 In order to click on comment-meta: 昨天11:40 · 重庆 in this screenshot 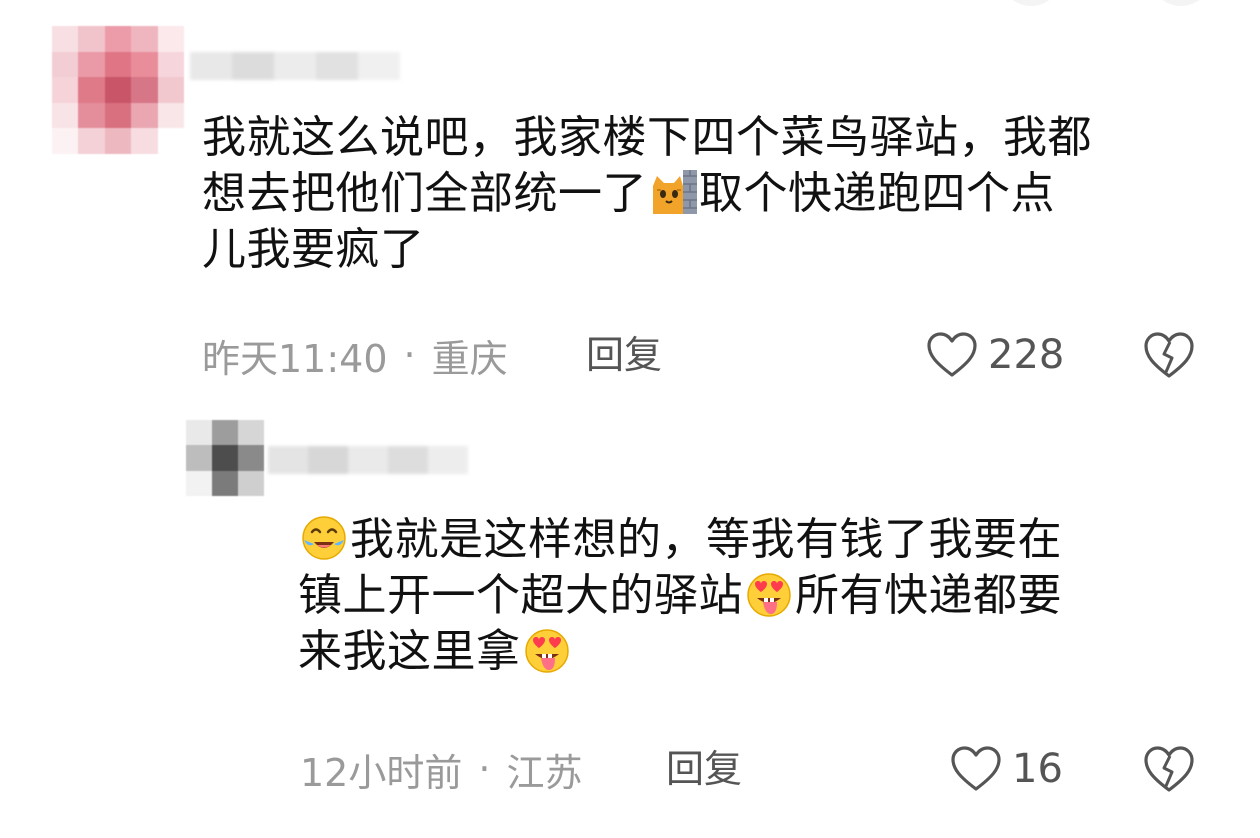, I will do `click(355, 355)`.